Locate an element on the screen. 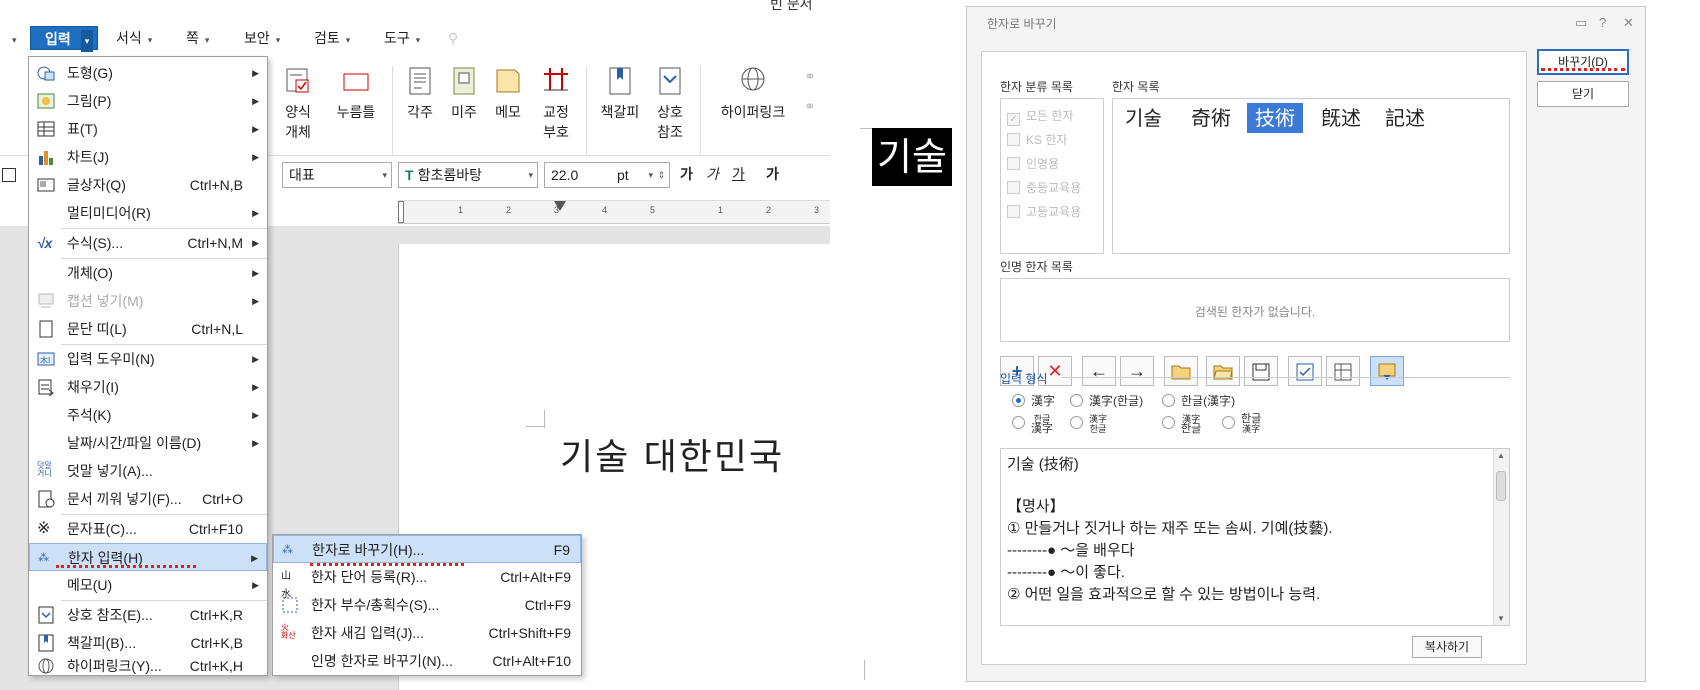  menu-item-paragraph-band: 문단 띠(L) Ctrl+N,L is located at coordinates (148, 329).